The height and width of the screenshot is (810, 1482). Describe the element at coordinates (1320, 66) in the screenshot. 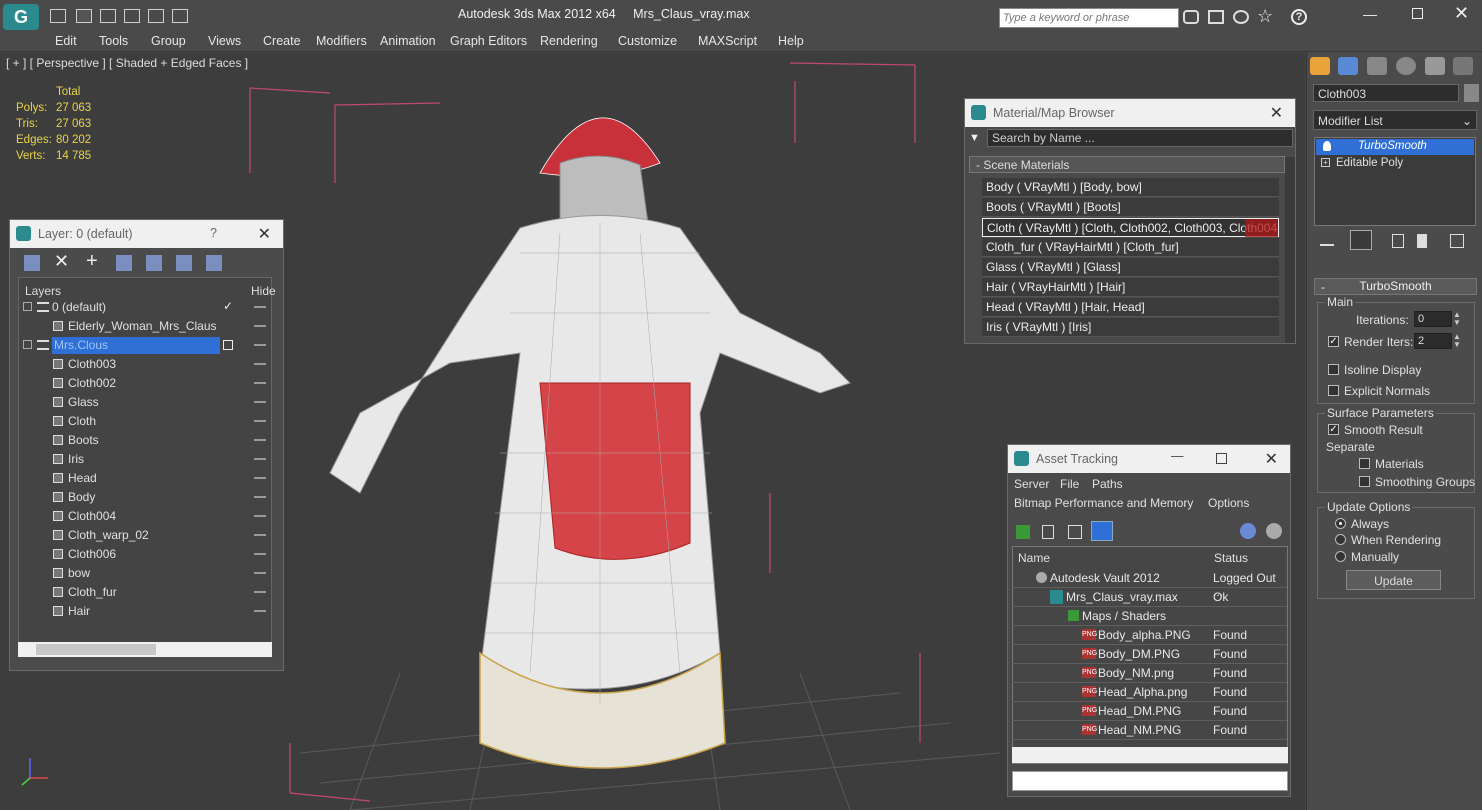

I see `create-tab-icon` at that location.